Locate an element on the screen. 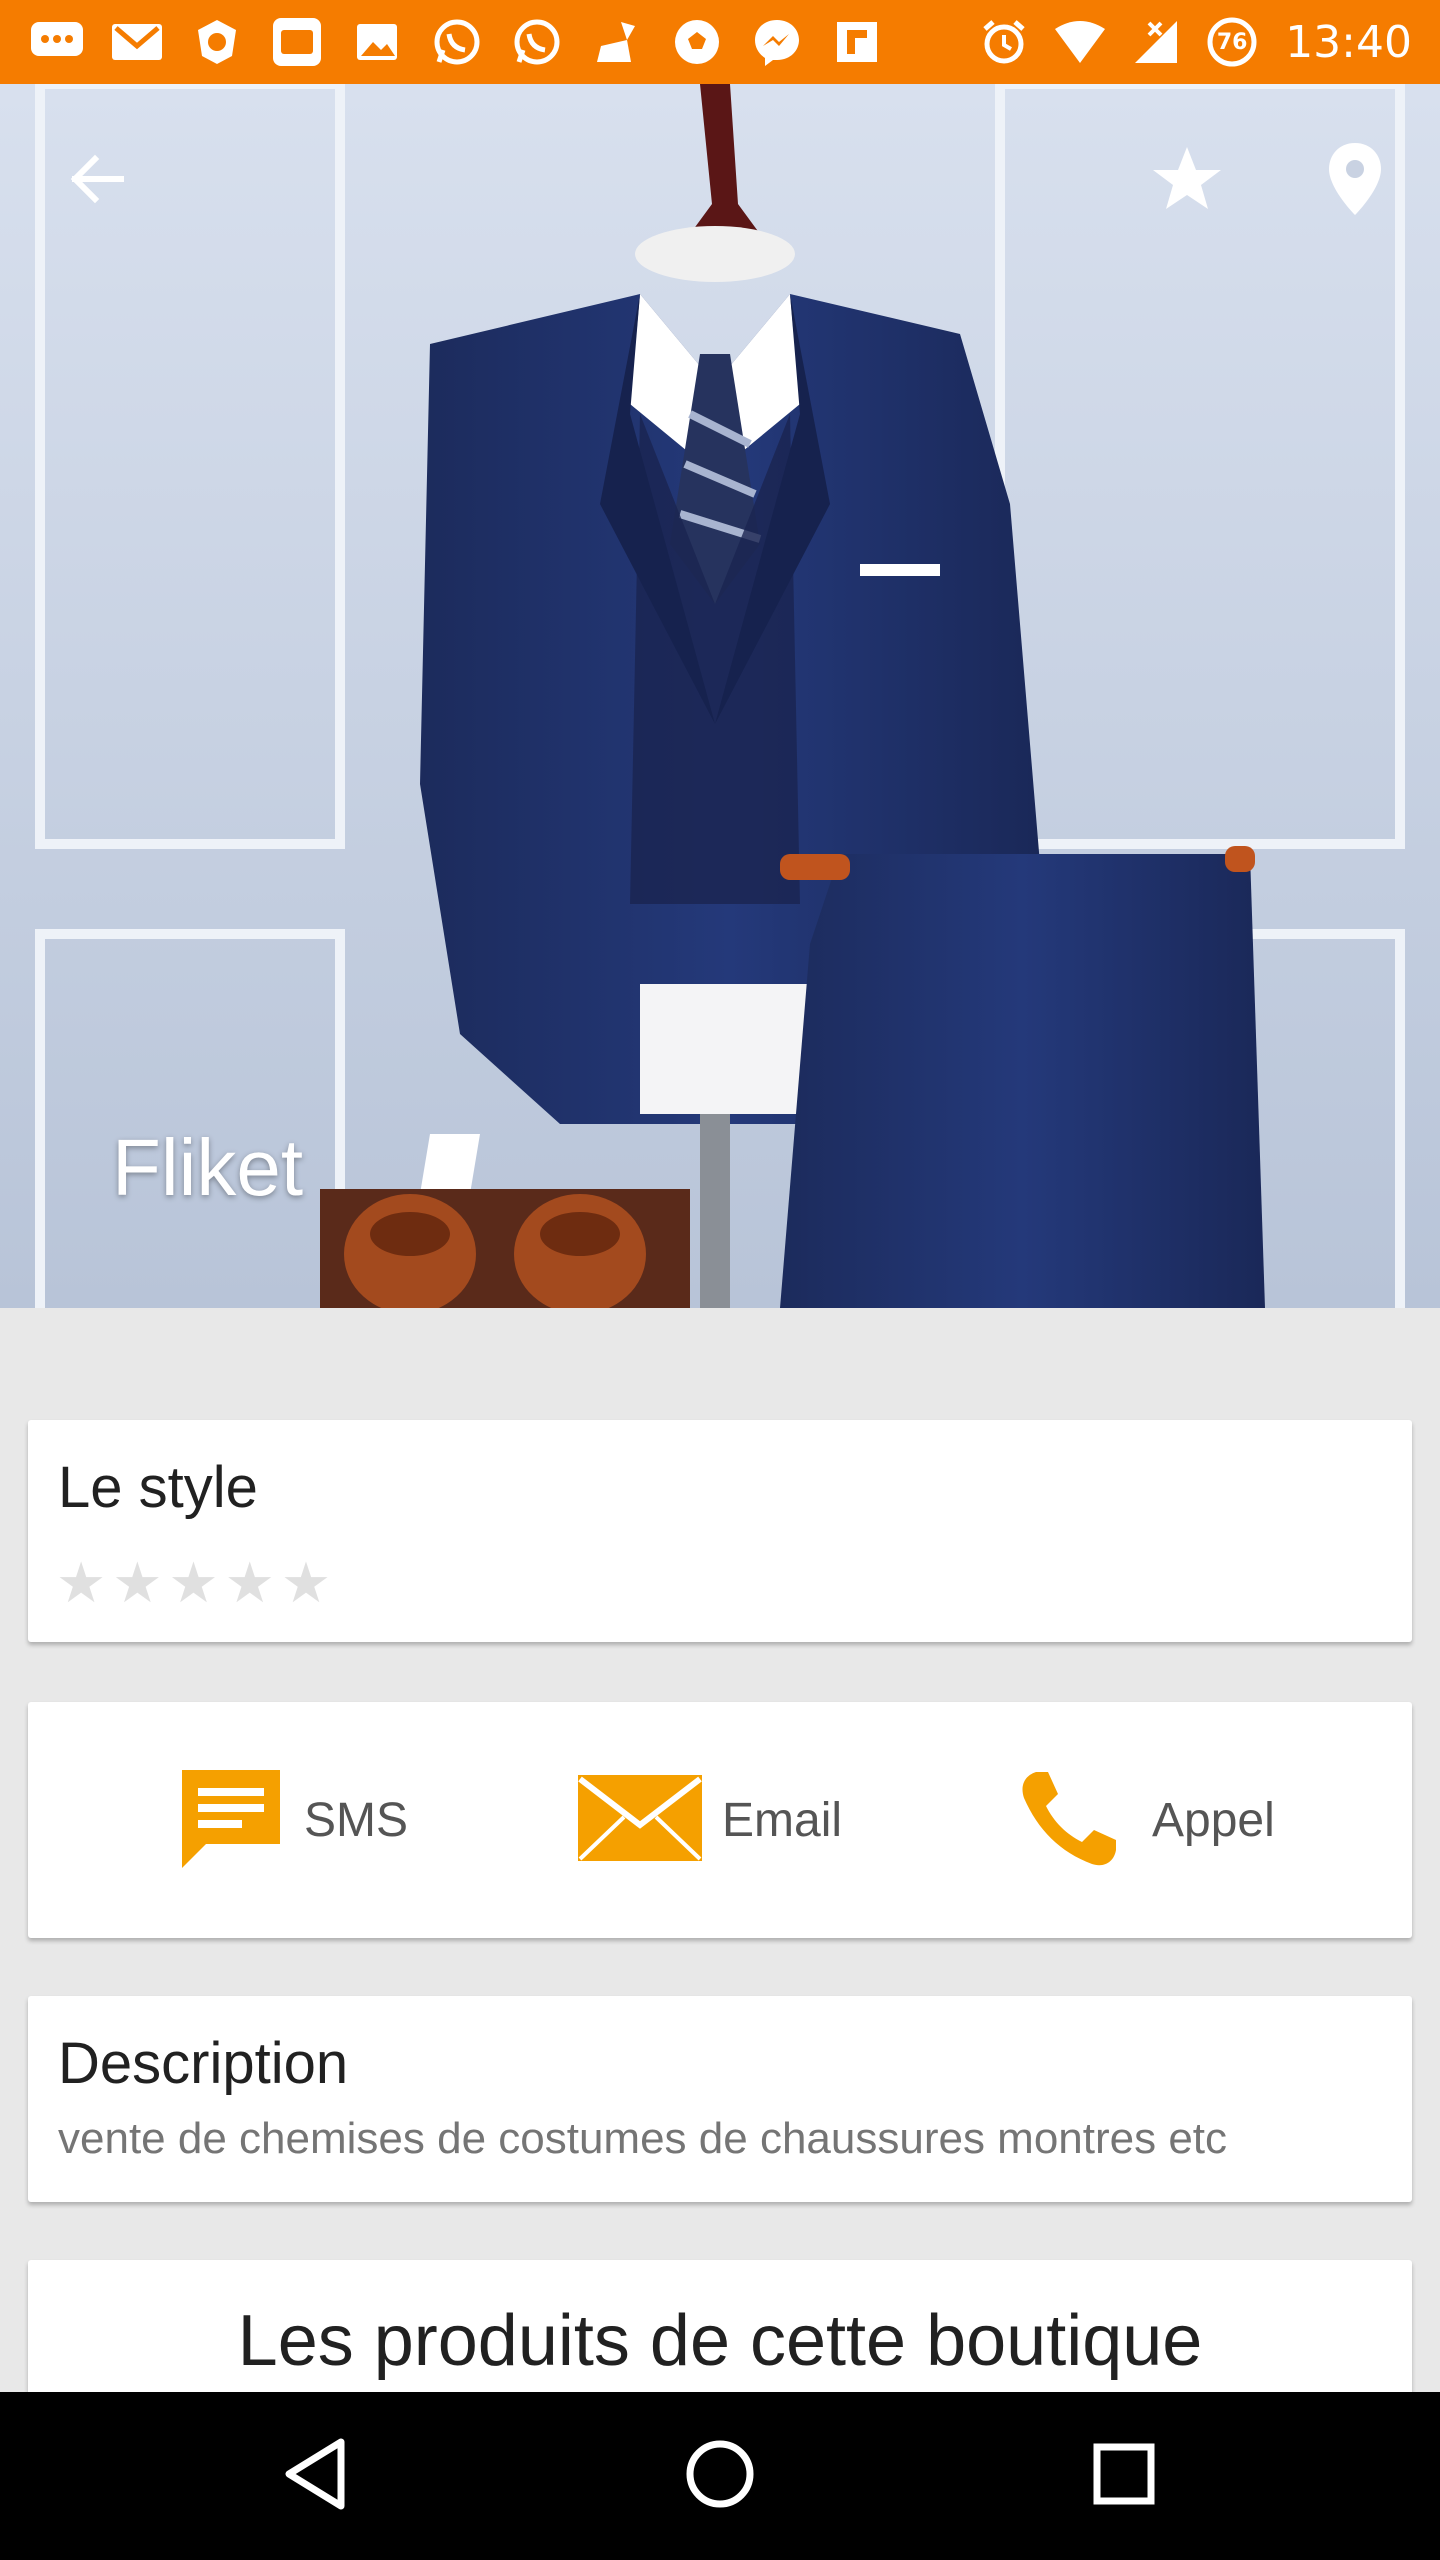 The height and width of the screenshot is (2560, 1440). nav-back-icon is located at coordinates (316, 2476).